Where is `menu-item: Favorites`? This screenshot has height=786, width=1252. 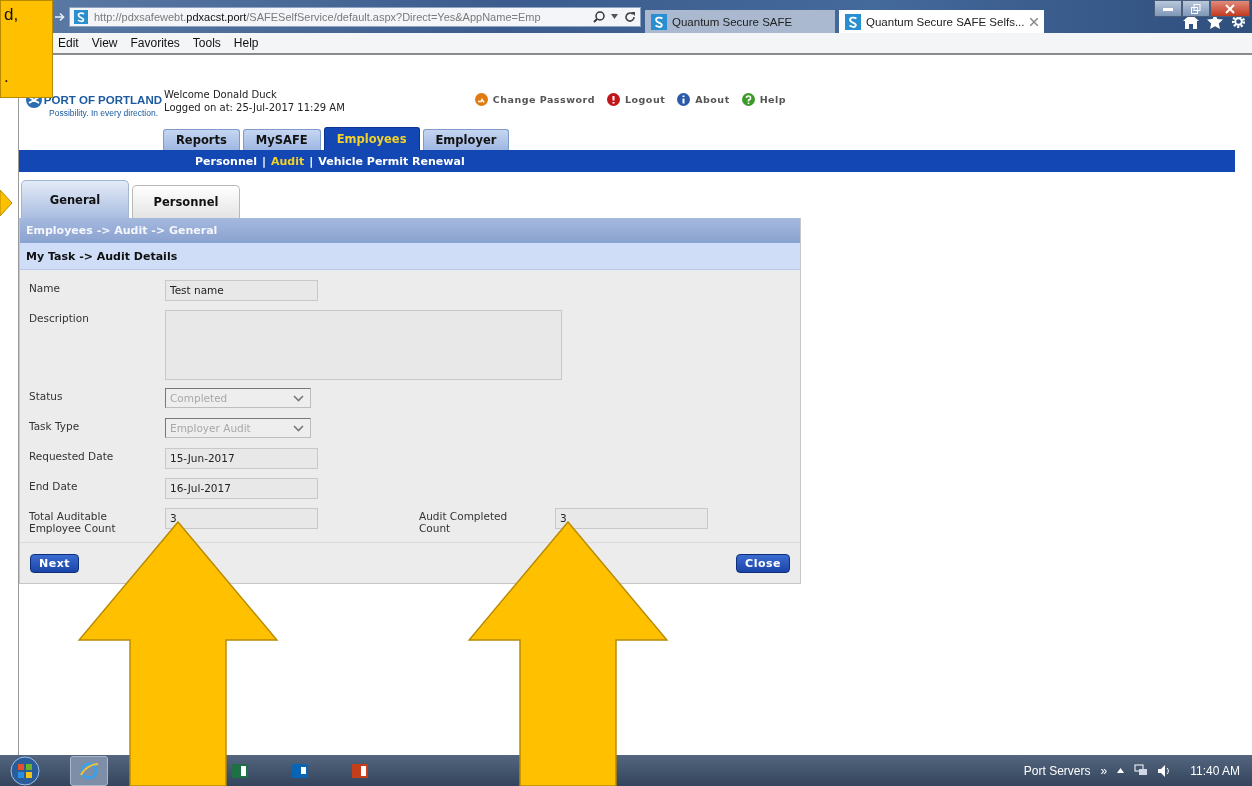
menu-item: Favorites is located at coordinates (155, 43).